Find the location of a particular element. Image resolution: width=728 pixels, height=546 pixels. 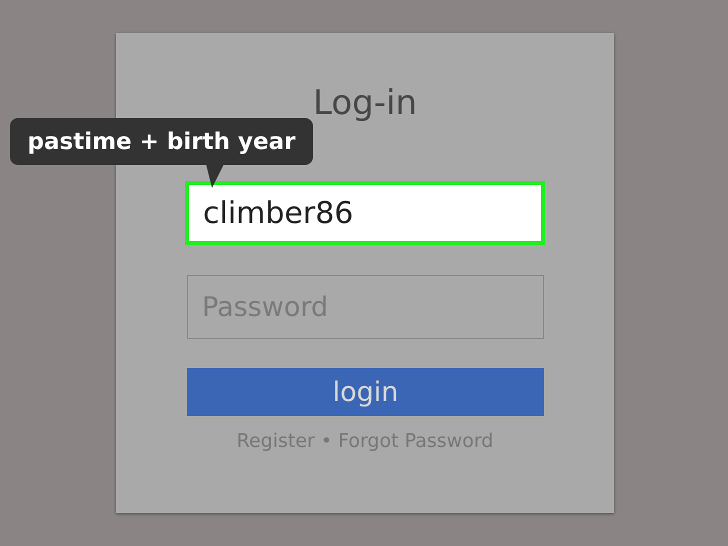

login-button: login is located at coordinates (365, 392).